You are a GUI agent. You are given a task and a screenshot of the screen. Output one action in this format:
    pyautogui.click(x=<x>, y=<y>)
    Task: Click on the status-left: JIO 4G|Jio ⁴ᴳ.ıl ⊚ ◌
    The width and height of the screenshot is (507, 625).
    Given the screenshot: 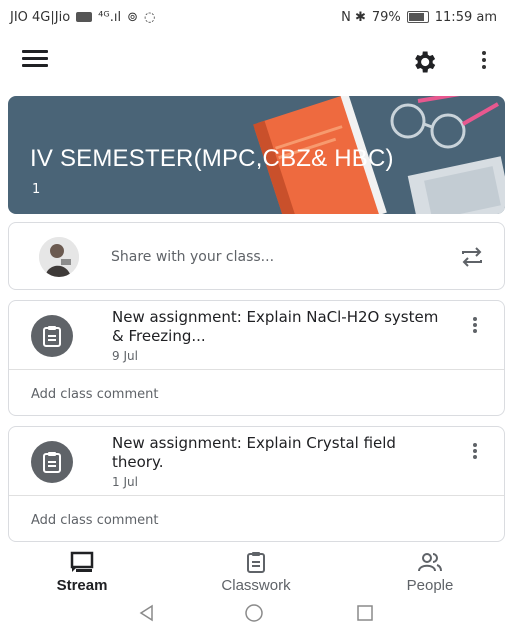 What is the action you would take?
    pyautogui.click(x=82, y=17)
    